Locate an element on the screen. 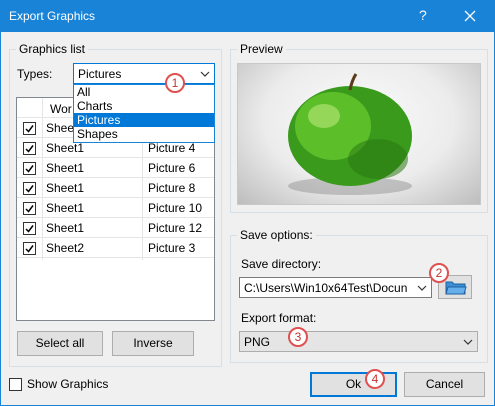 Image resolution: width=495 pixels, height=406 pixels. close-button is located at coordinates (471, 16).